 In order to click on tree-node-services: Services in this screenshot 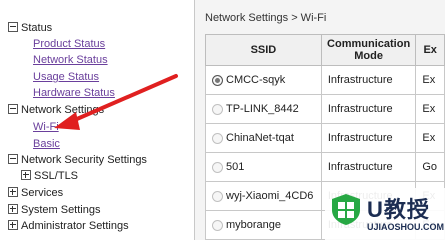, I will do `click(35, 193)`.